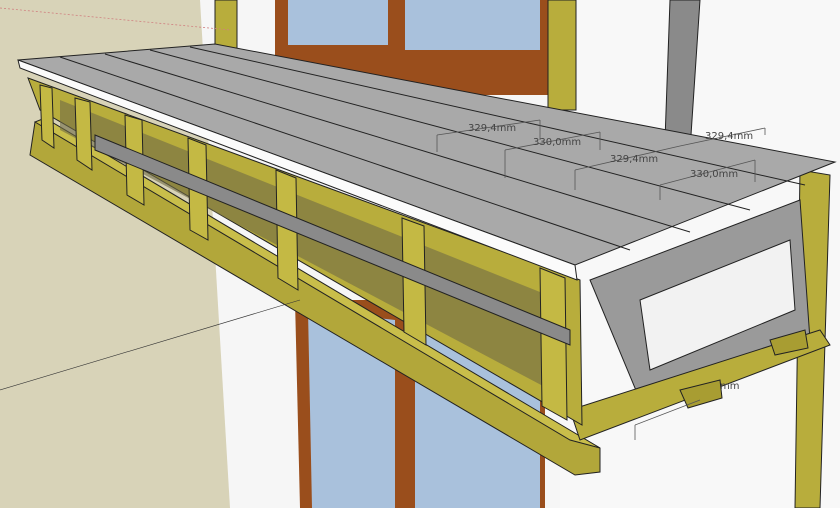  What do you see at coordinates (338, 22) in the screenshot?
I see `upper-window-glass-left` at bounding box center [338, 22].